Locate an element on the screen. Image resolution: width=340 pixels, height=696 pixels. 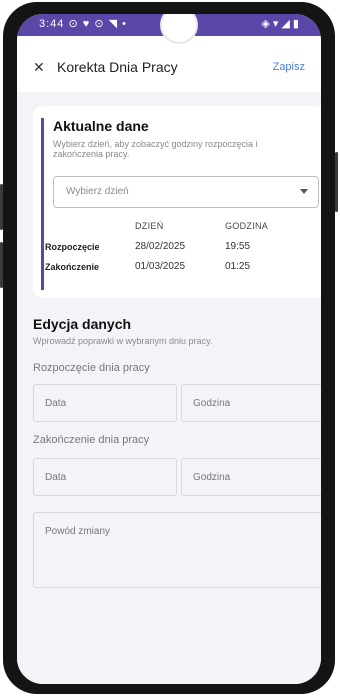
start-time-field: Godzina is located at coordinates (251, 403).